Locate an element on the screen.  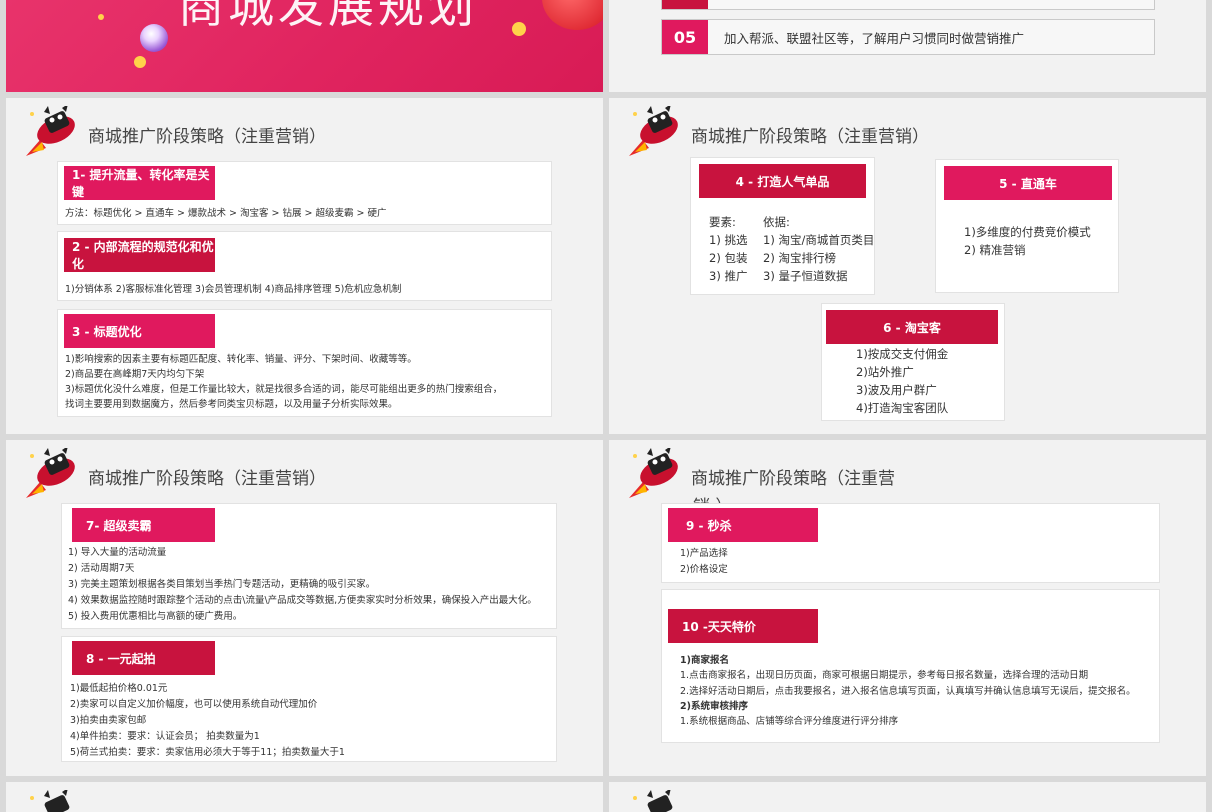
card-line: 1)影响搜索的因素主要有标题匹配度、转化率、销量、评分、下架时间、收藏等等。 is located at coordinates (241, 359).